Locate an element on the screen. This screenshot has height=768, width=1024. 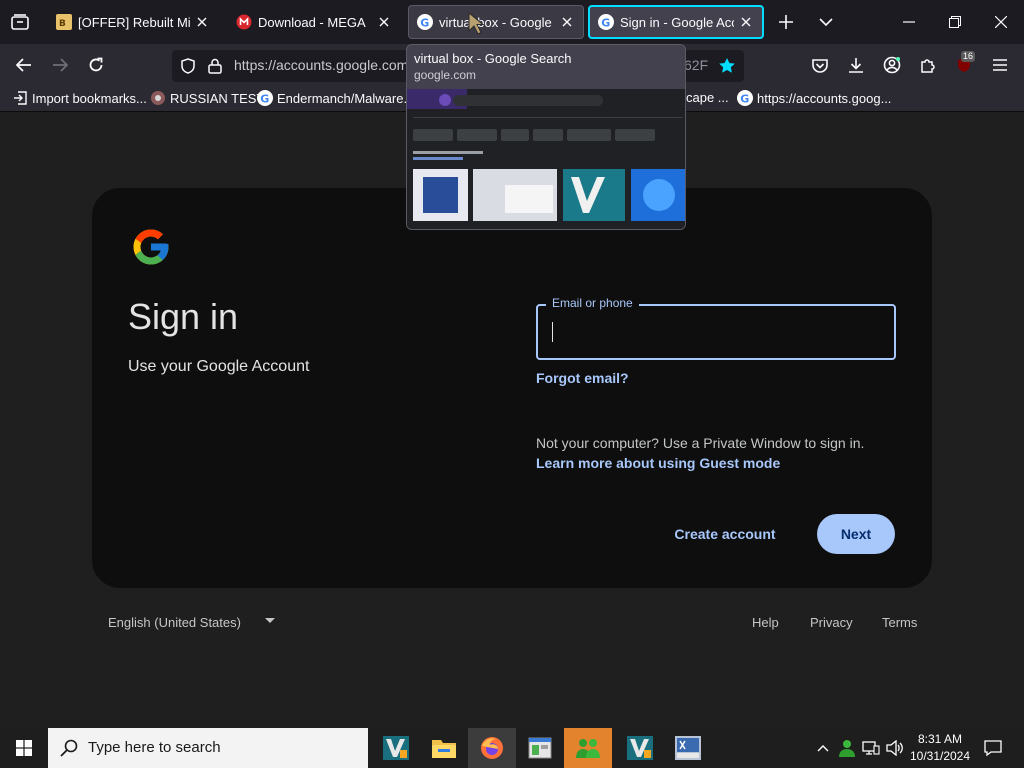
folder-icon is located at coordinates (444, 749).